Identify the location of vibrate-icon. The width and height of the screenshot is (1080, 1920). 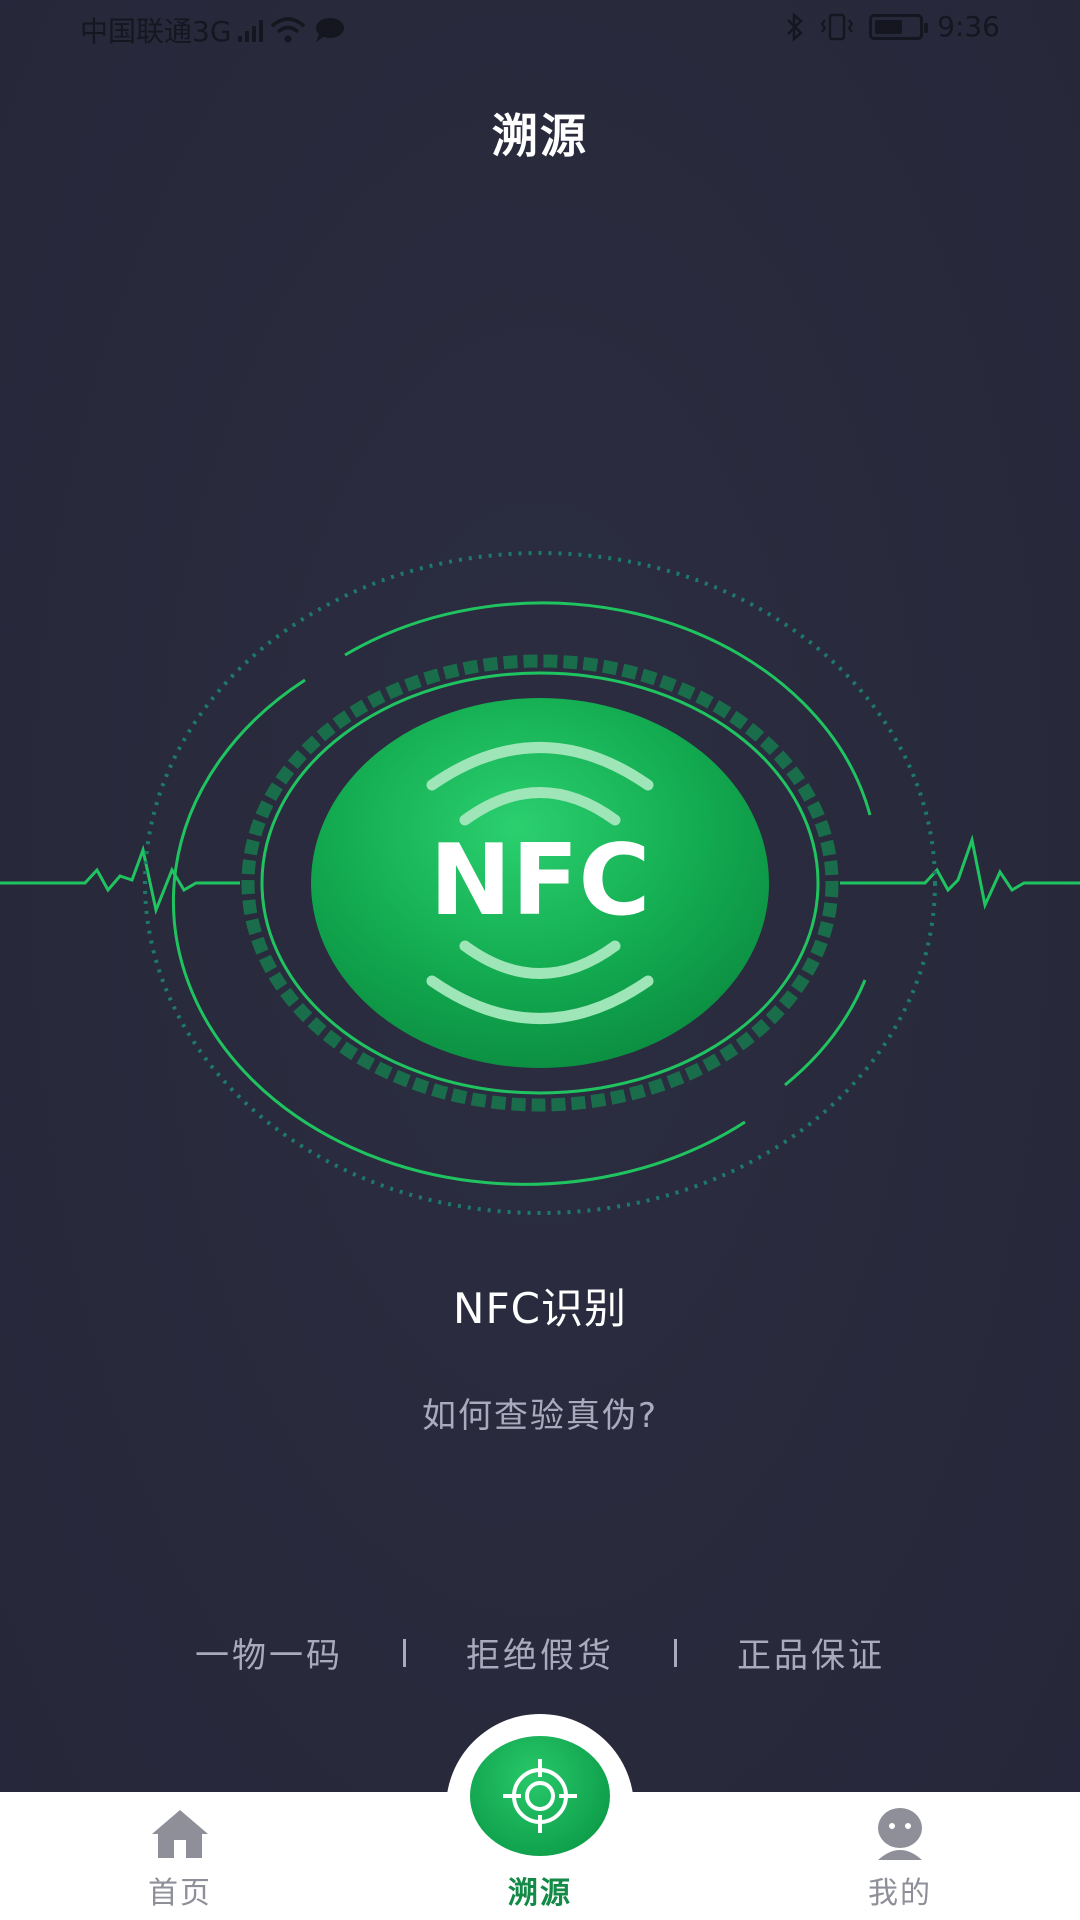
(837, 26).